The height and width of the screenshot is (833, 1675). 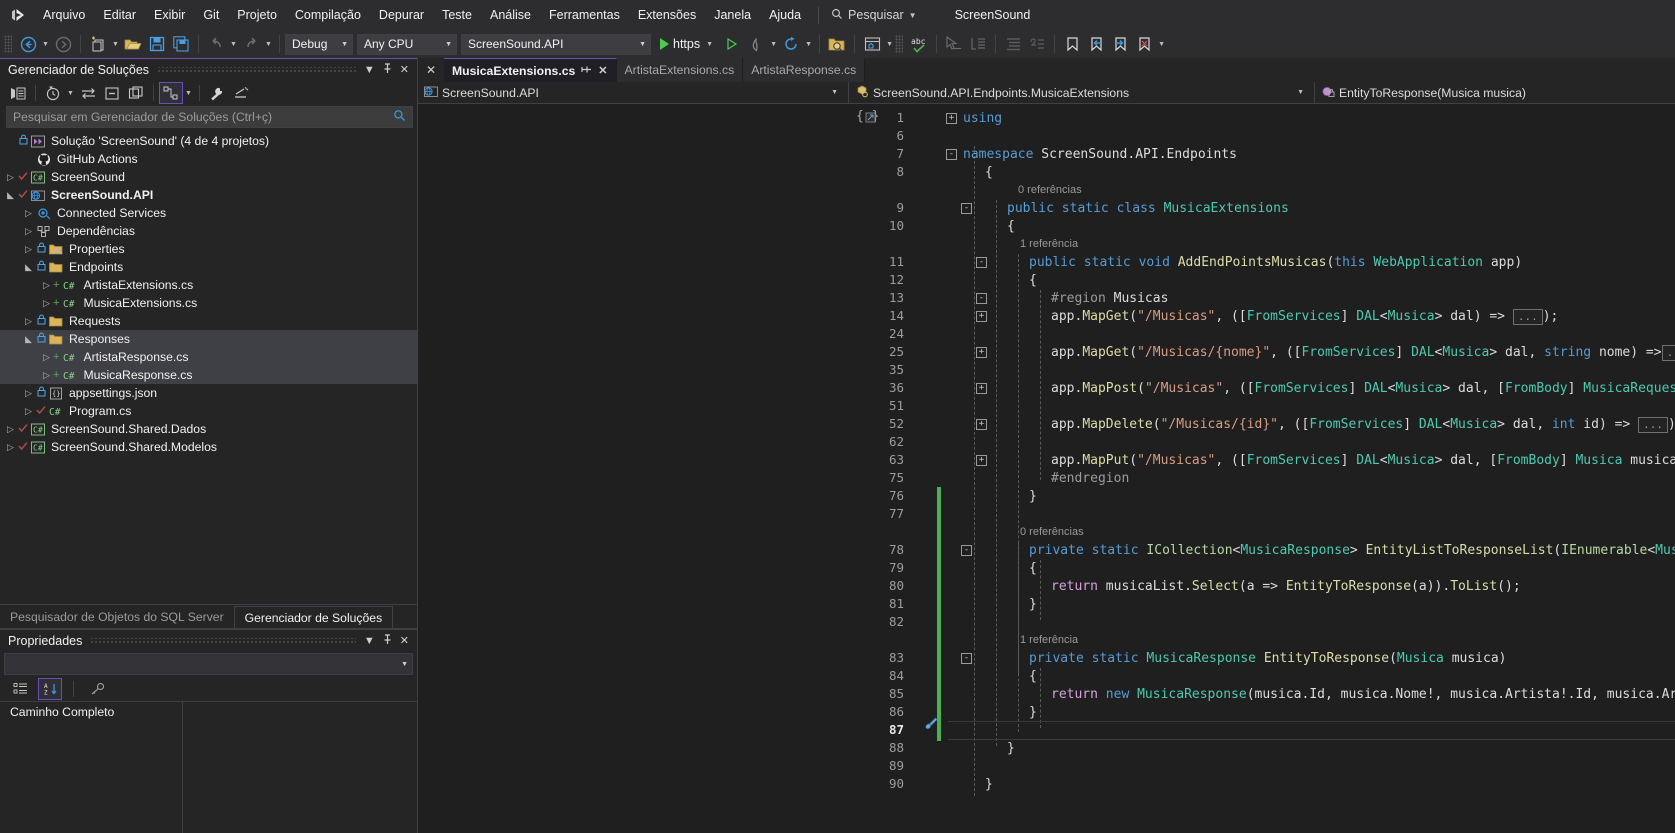 I want to click on save-icon, so click(x=157, y=44).